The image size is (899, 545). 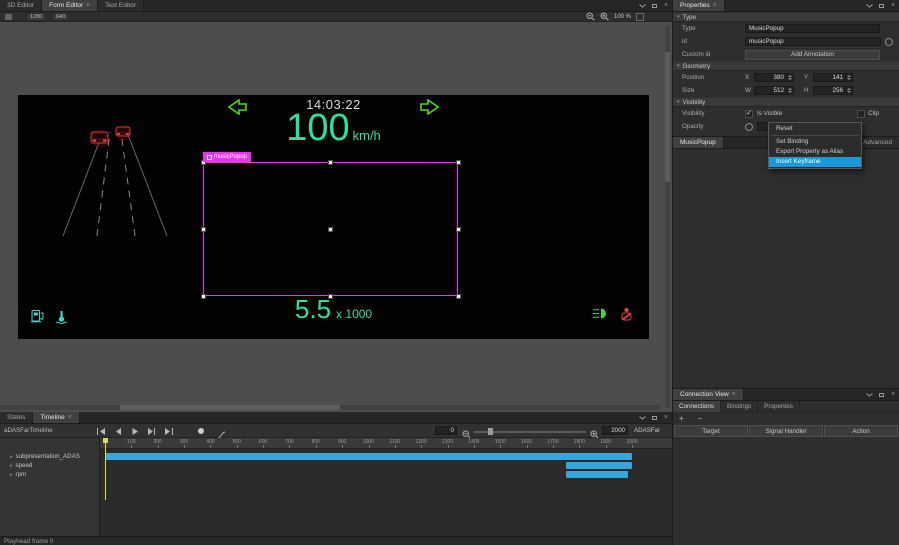 I want to click on track-row-rpm: ▸ rpm, so click(x=49, y=474).